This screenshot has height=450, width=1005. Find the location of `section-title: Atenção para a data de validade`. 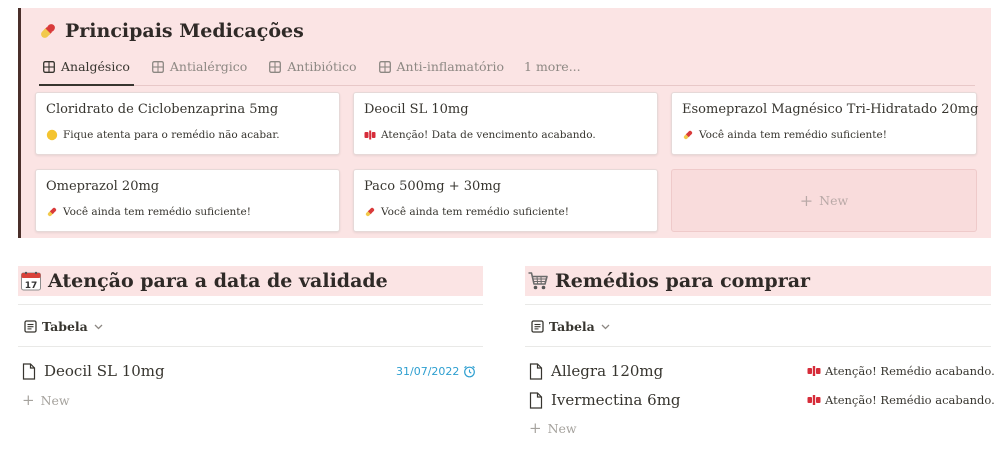

section-title: Atenção para a data de validade is located at coordinates (218, 281).